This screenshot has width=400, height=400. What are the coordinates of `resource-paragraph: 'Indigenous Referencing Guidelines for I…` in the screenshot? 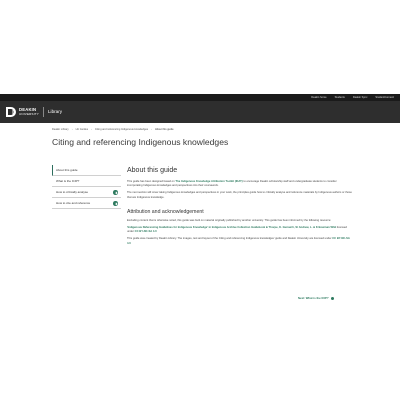 It's located at (239, 230).